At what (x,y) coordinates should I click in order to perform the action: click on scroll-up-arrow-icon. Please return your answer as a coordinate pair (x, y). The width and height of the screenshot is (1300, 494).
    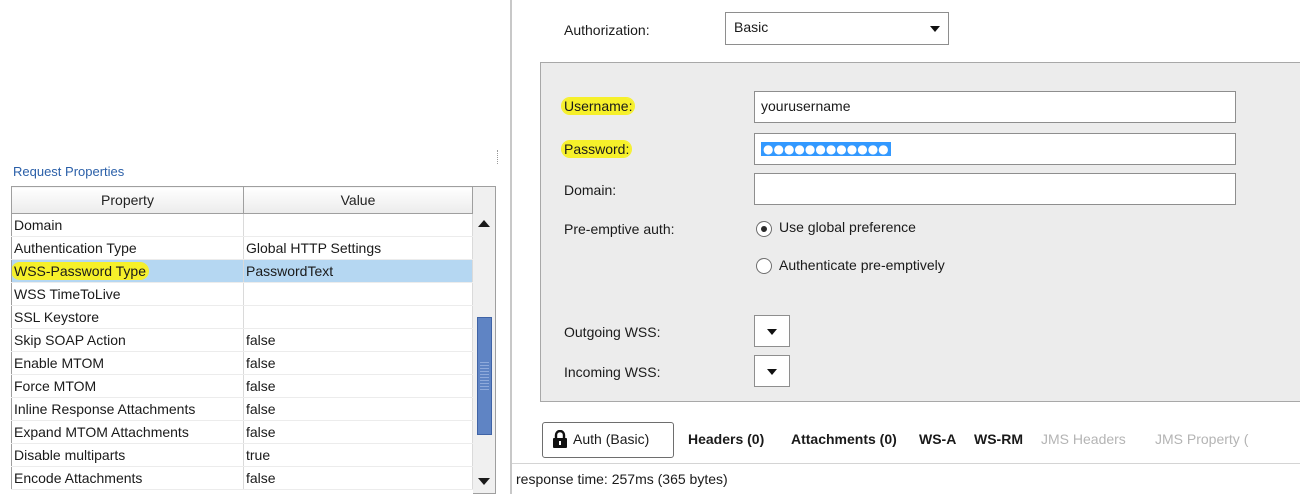
    Looking at the image, I should click on (484, 223).